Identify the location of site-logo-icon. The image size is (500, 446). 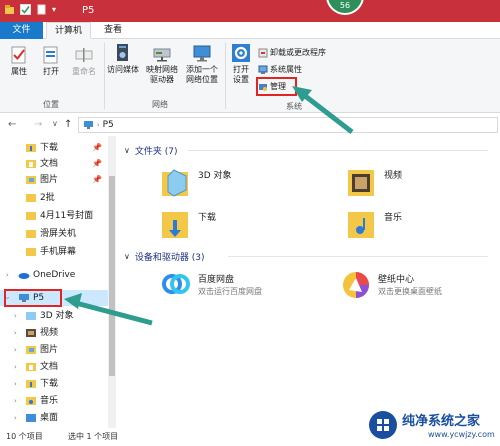
(383, 425).